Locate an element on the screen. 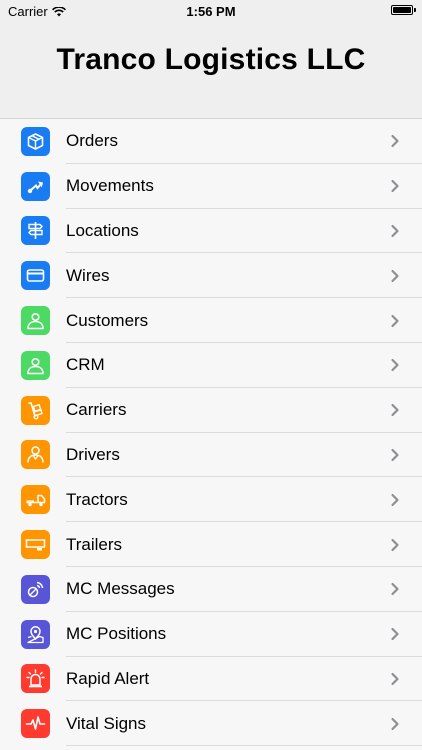 Image resolution: width=422 pixels, height=750 pixels. driver-icon is located at coordinates (35, 455).